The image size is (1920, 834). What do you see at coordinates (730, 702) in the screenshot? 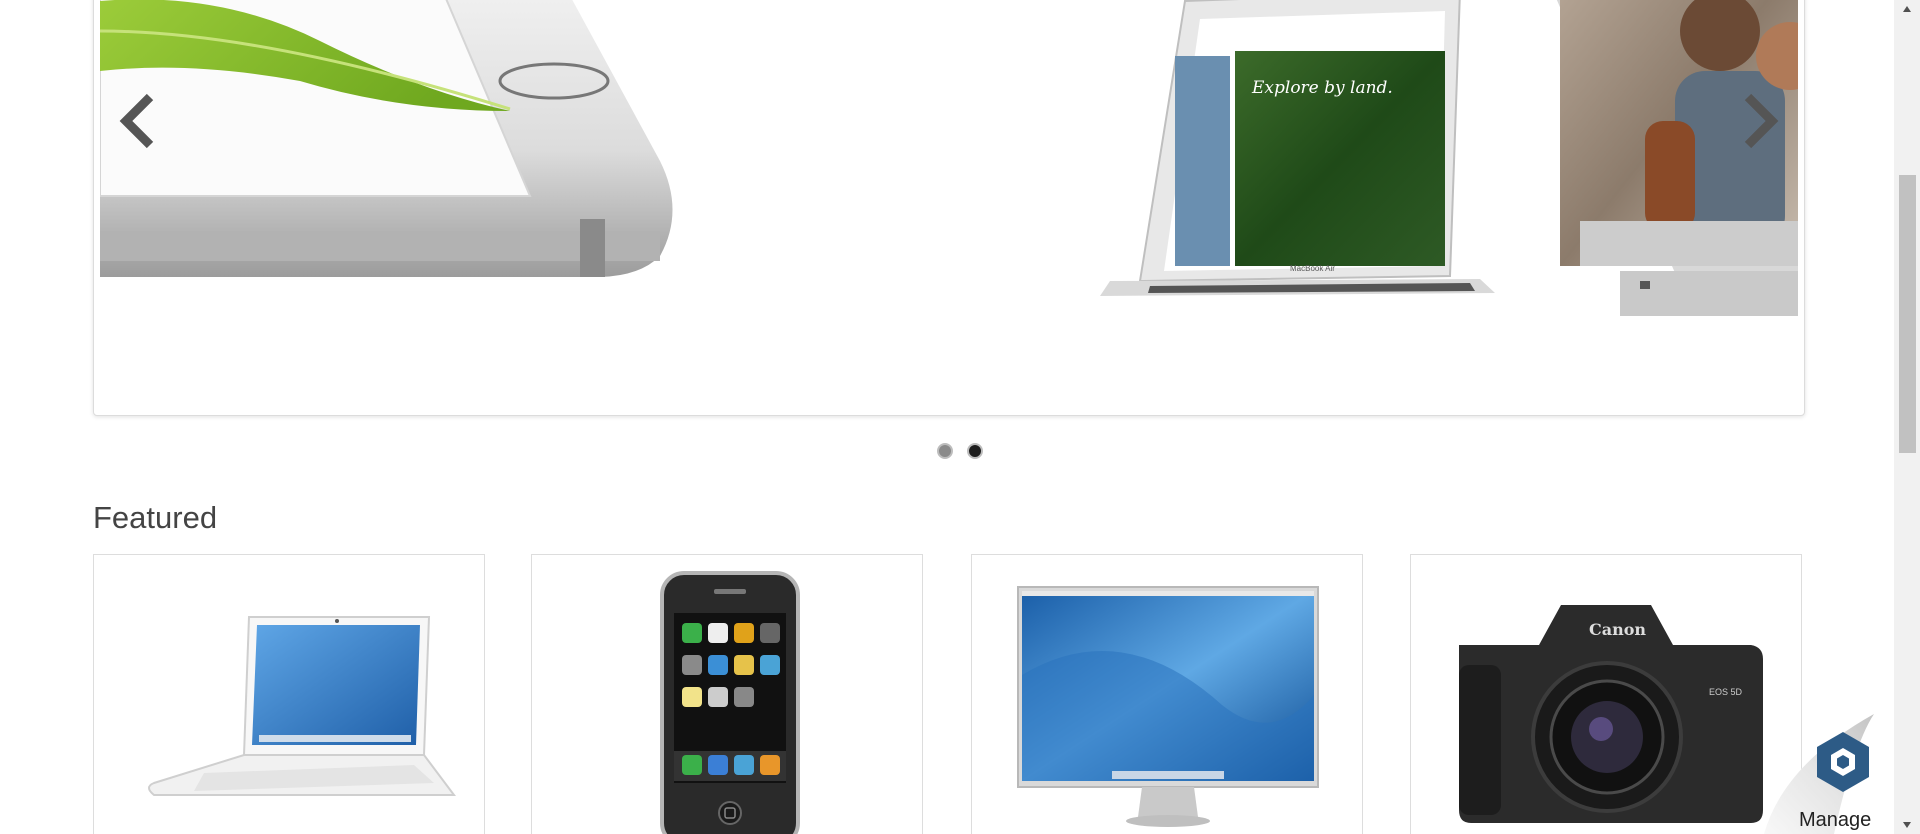
I see `product-image-smartphone` at bounding box center [730, 702].